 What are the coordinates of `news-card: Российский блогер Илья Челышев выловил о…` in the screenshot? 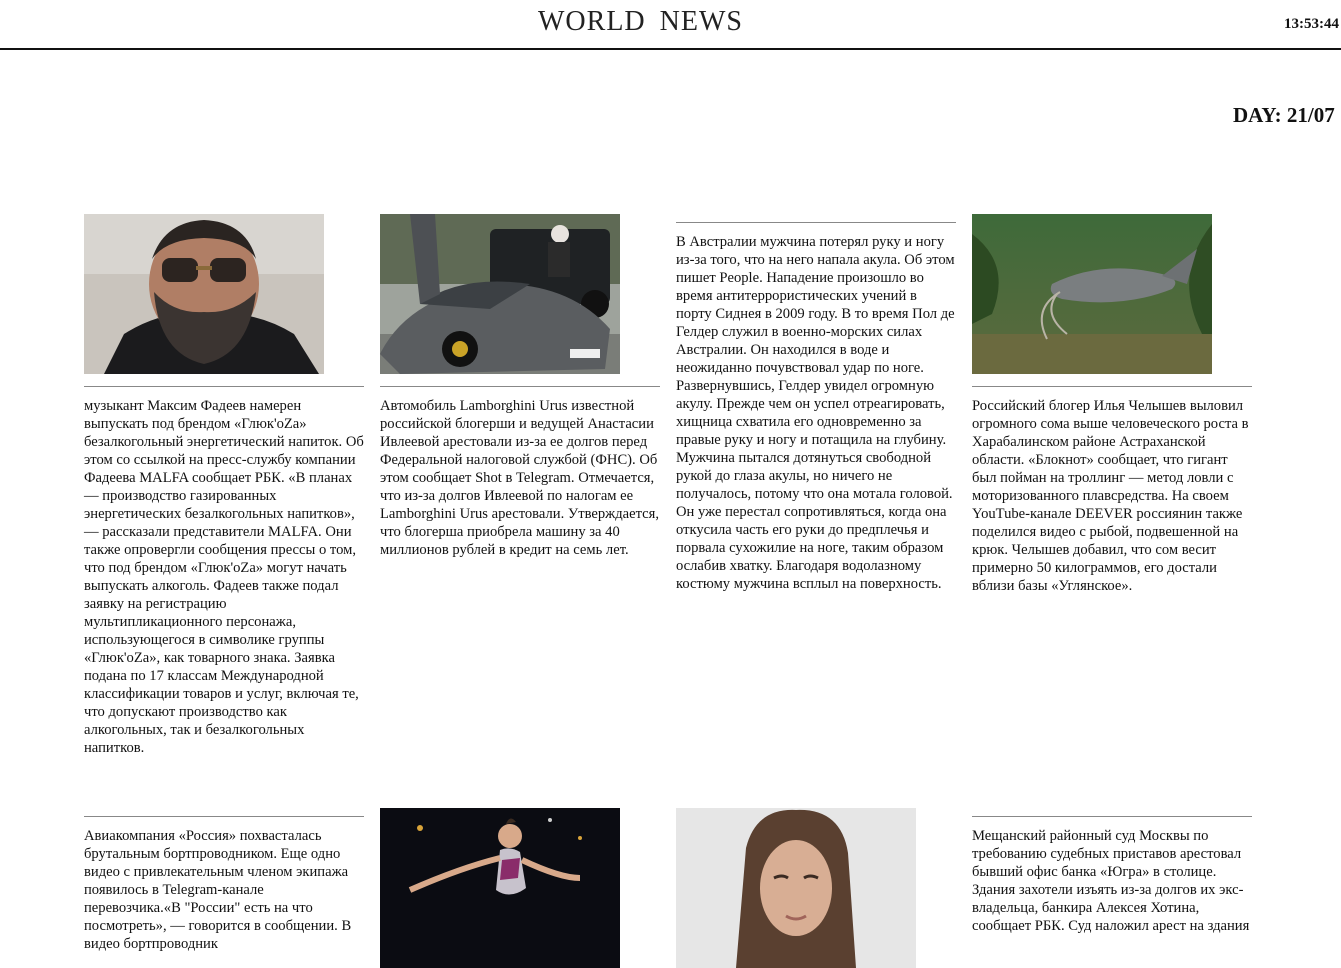 It's located at (1112, 404).